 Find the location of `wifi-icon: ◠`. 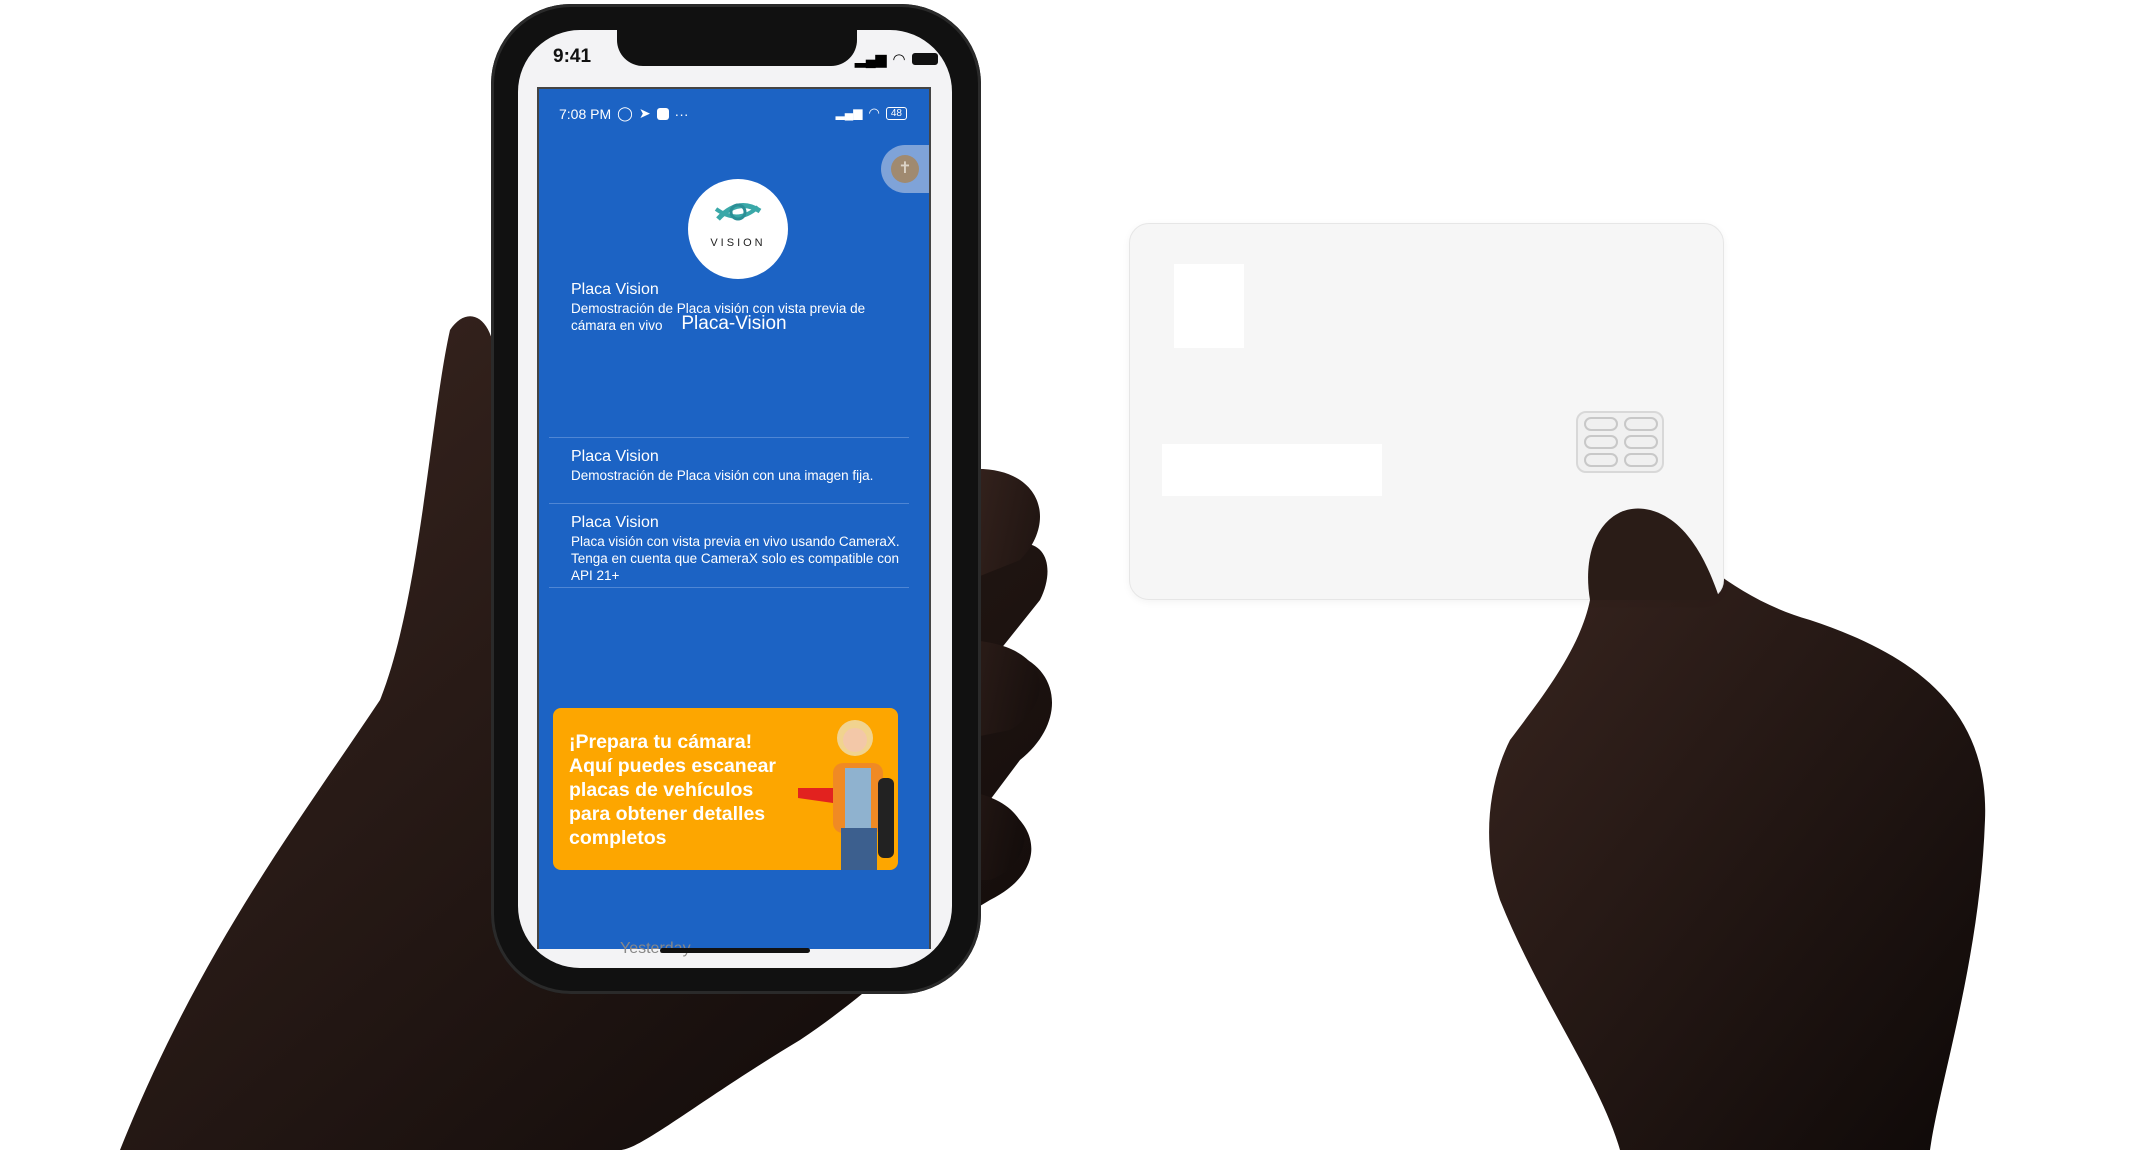

wifi-icon: ◠ is located at coordinates (899, 59).